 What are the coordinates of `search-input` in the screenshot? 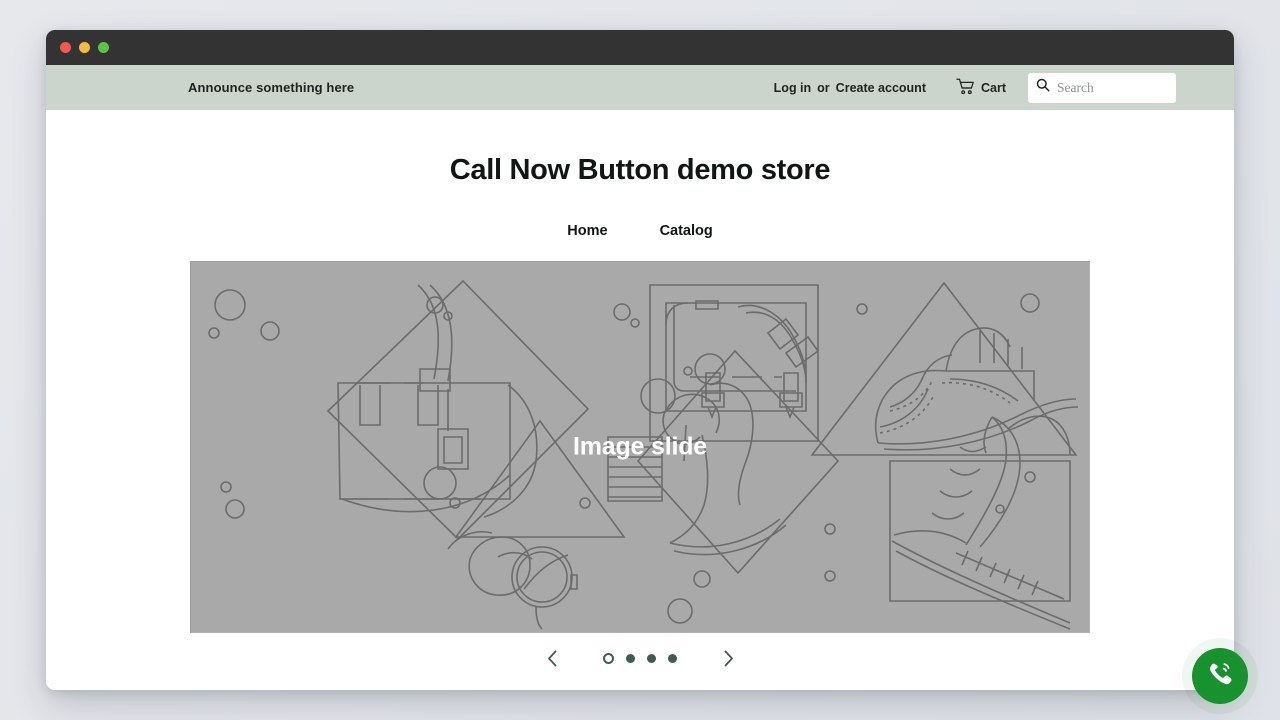 It's located at (1112, 87).